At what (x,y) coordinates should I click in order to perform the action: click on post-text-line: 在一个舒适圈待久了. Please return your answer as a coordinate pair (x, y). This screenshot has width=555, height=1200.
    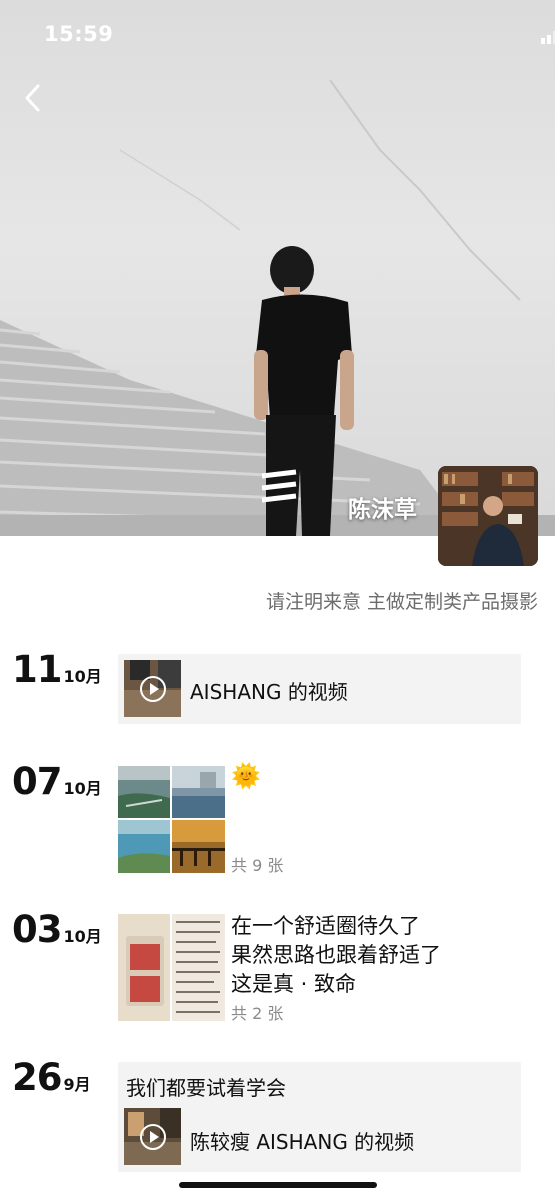
    Looking at the image, I should click on (325, 926).